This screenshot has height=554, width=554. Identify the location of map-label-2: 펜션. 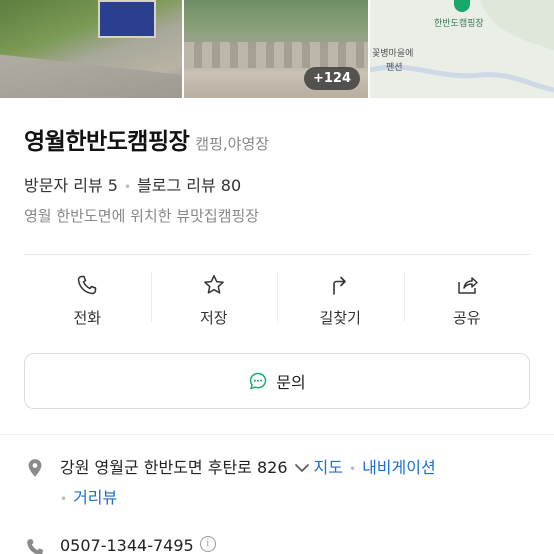
(394, 68).